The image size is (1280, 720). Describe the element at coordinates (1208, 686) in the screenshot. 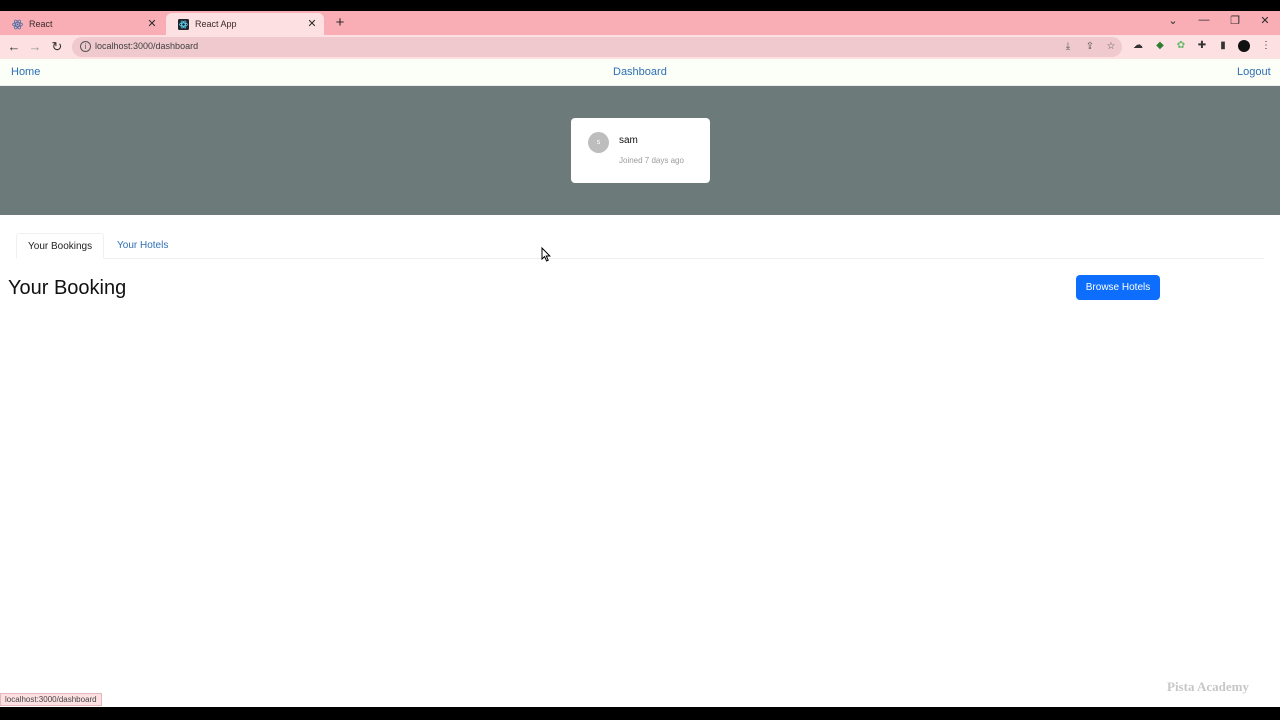

I see `watermark: Pista Academy` at that location.